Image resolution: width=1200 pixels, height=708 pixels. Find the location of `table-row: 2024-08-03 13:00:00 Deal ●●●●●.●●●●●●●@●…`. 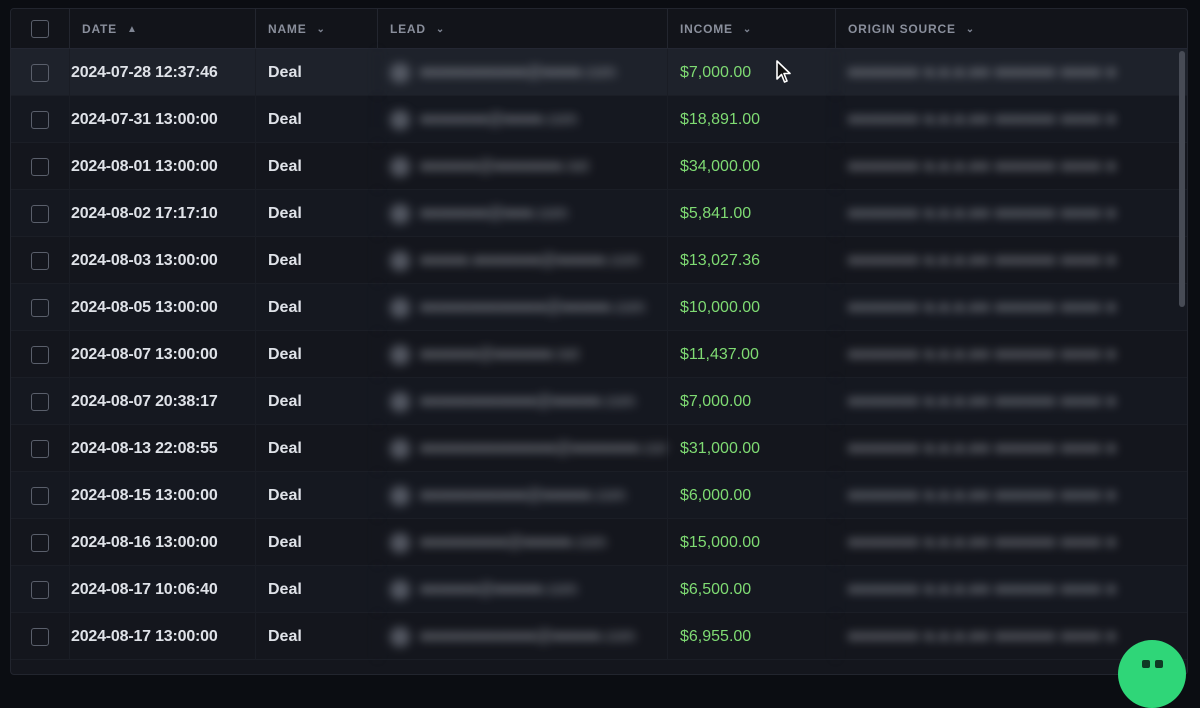

table-row: 2024-08-03 13:00:00 Deal ●●●●●.●●●●●●●@●… is located at coordinates (599, 260).